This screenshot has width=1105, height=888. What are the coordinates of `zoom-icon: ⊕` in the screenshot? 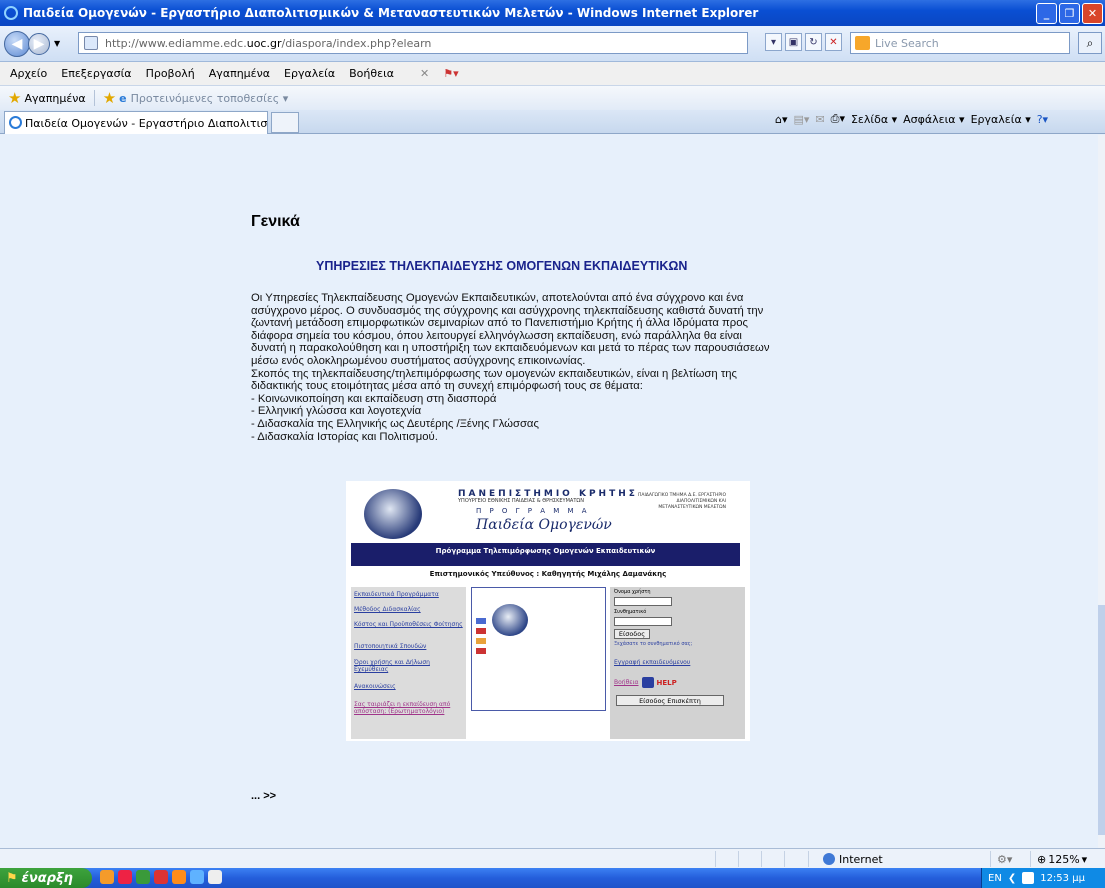 It's located at (1042, 859).